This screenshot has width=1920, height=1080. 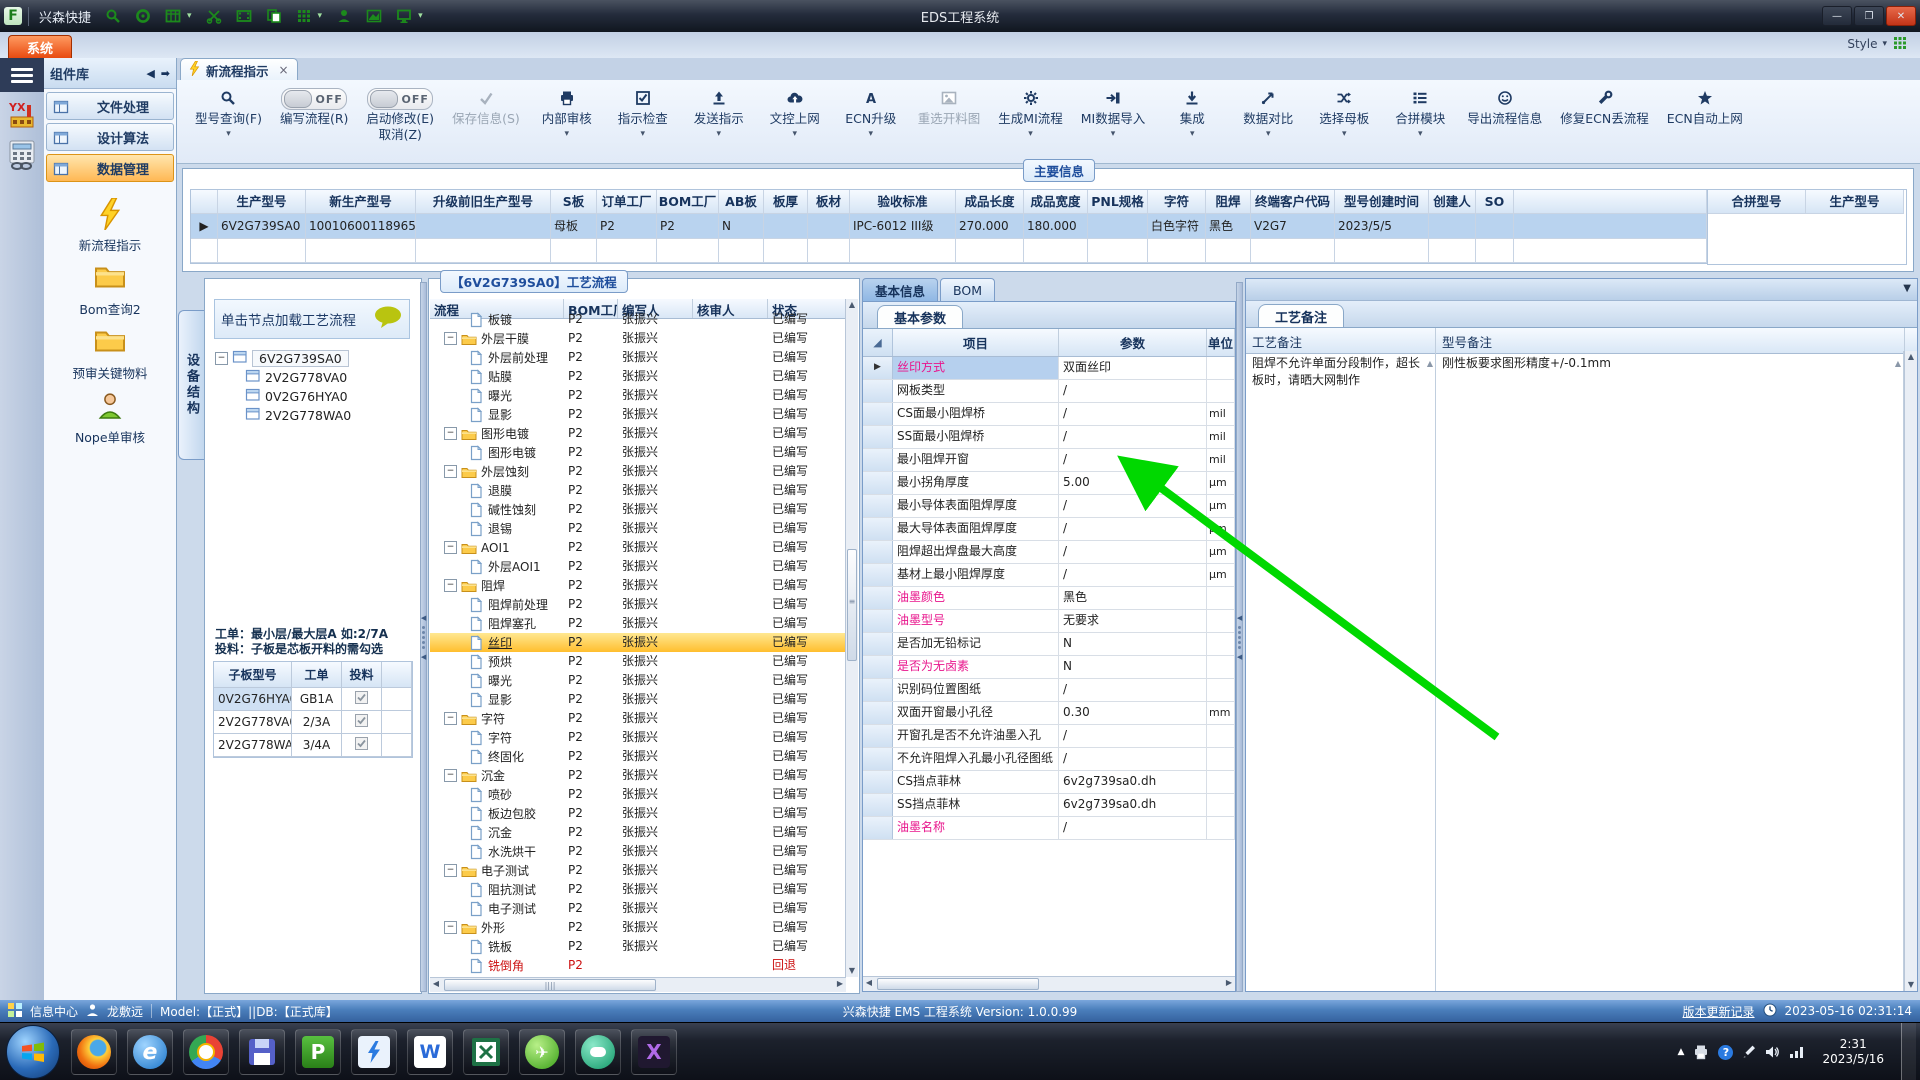 I want to click on flow-row-电子测试: − 电子测试 P2 张振兴 已编写, so click(x=638, y=870).